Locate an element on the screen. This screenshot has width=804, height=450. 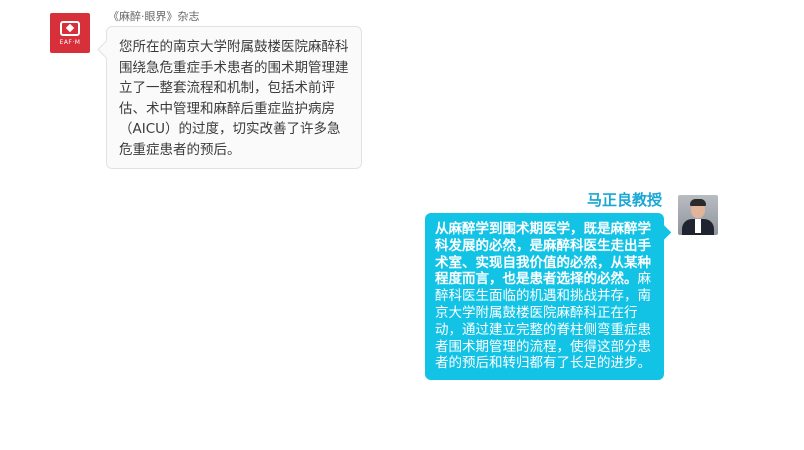
right-sender-name: 马正良教授 is located at coordinates (624, 200).